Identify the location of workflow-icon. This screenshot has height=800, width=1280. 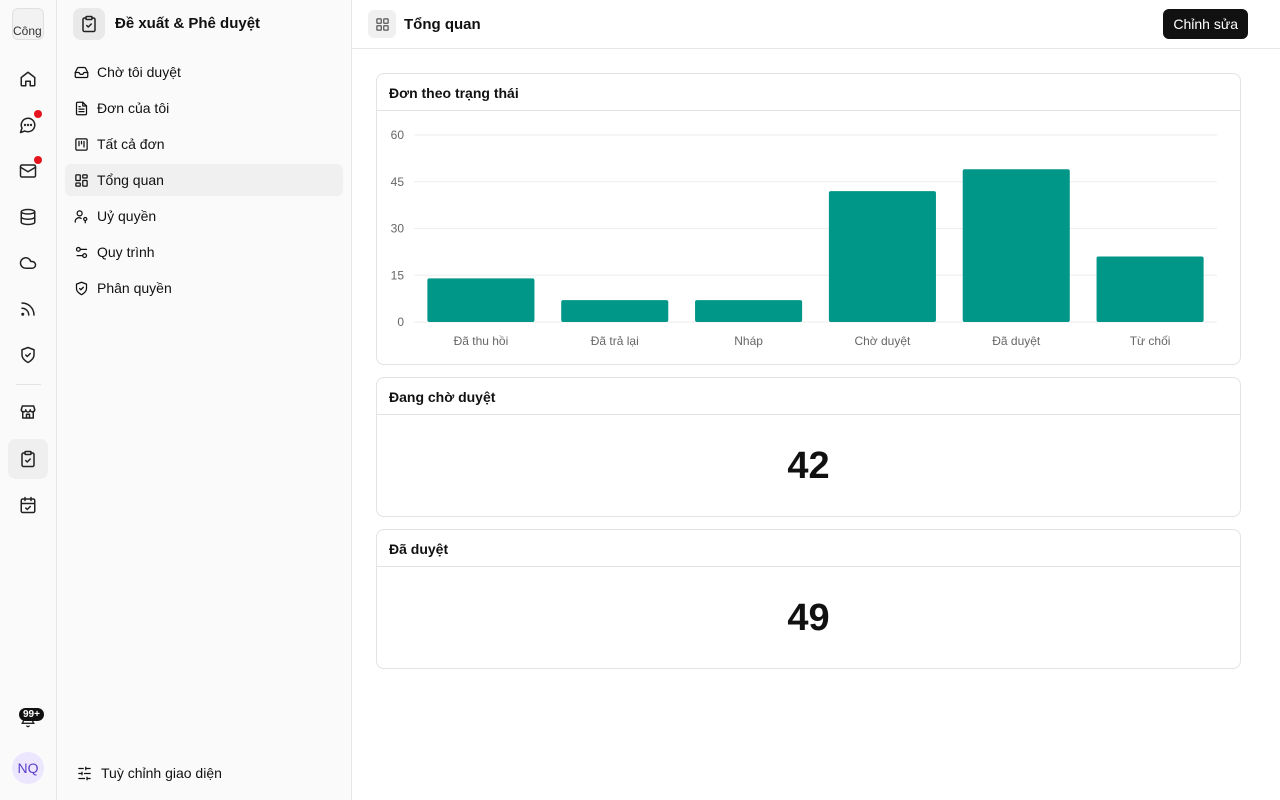
(81, 252).